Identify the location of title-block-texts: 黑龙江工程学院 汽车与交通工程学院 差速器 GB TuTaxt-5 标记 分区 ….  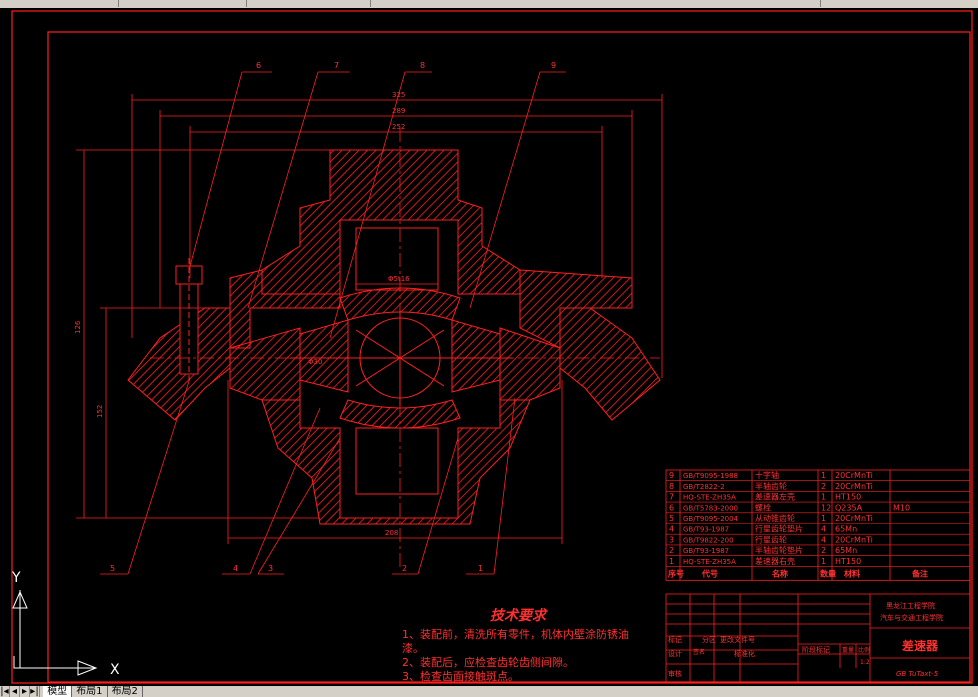
(805, 639).